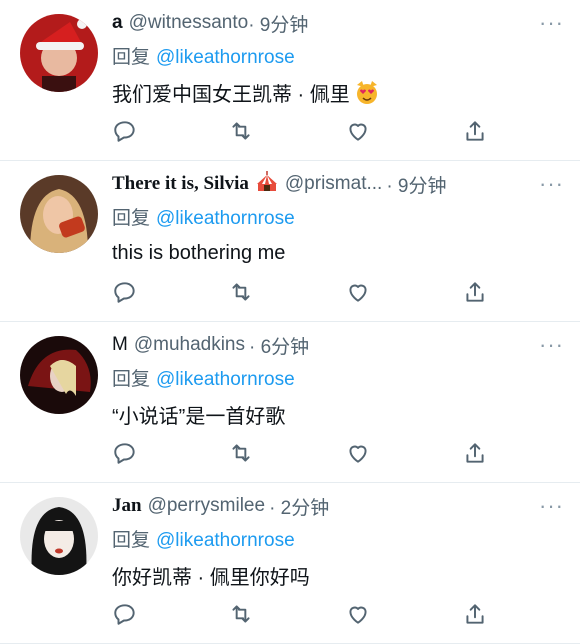  Describe the element at coordinates (199, 252) in the screenshot. I see `tweet-text-content: this is bothering me` at that location.